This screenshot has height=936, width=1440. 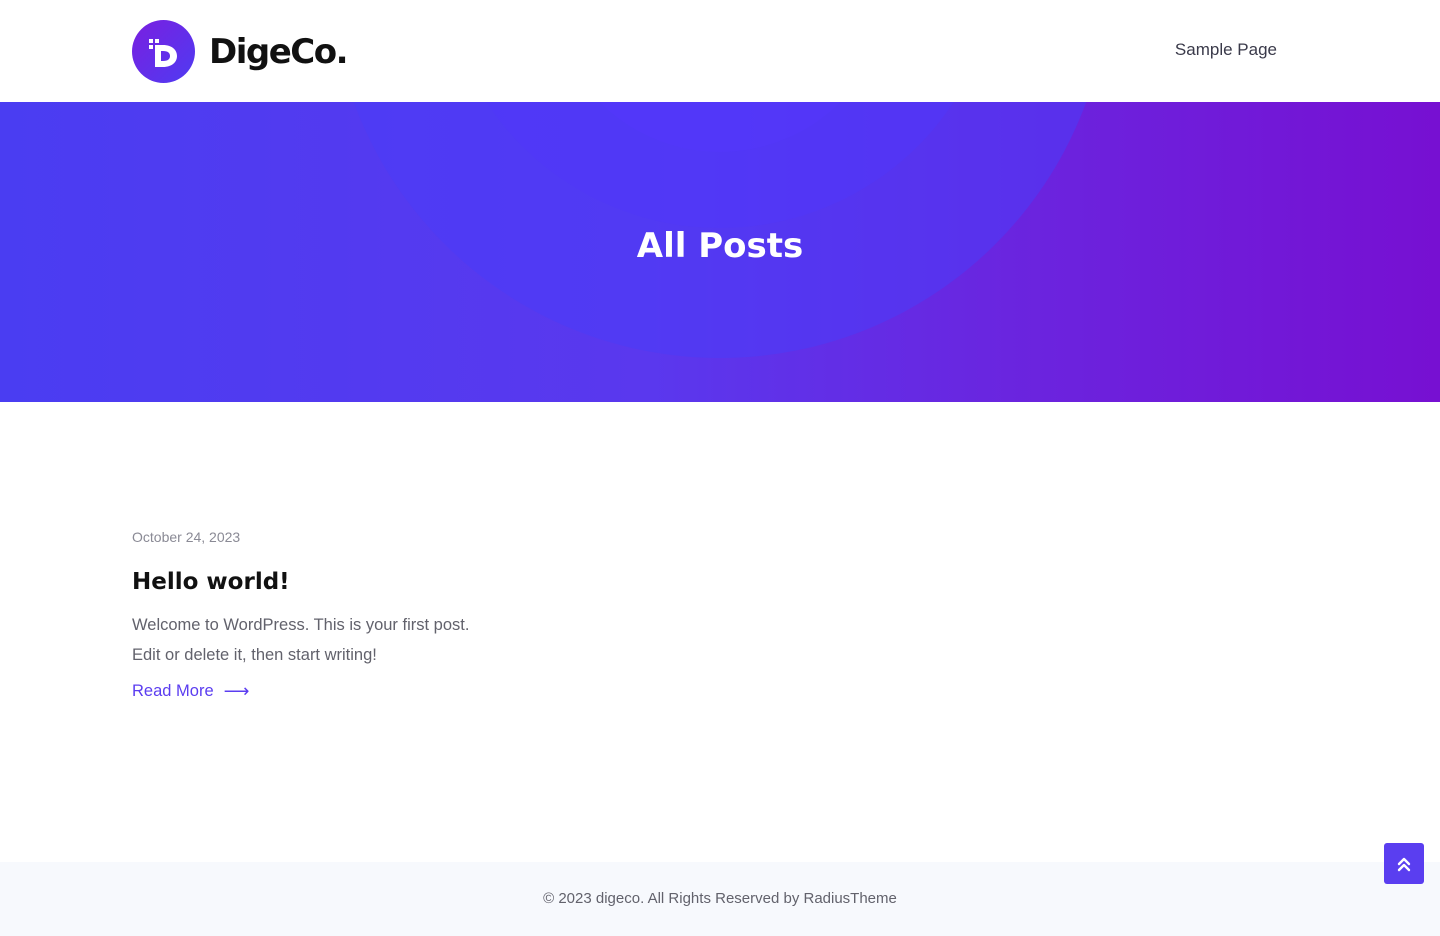 What do you see at coordinates (1226, 50) in the screenshot?
I see `nav-sample-page: Sample Page` at bounding box center [1226, 50].